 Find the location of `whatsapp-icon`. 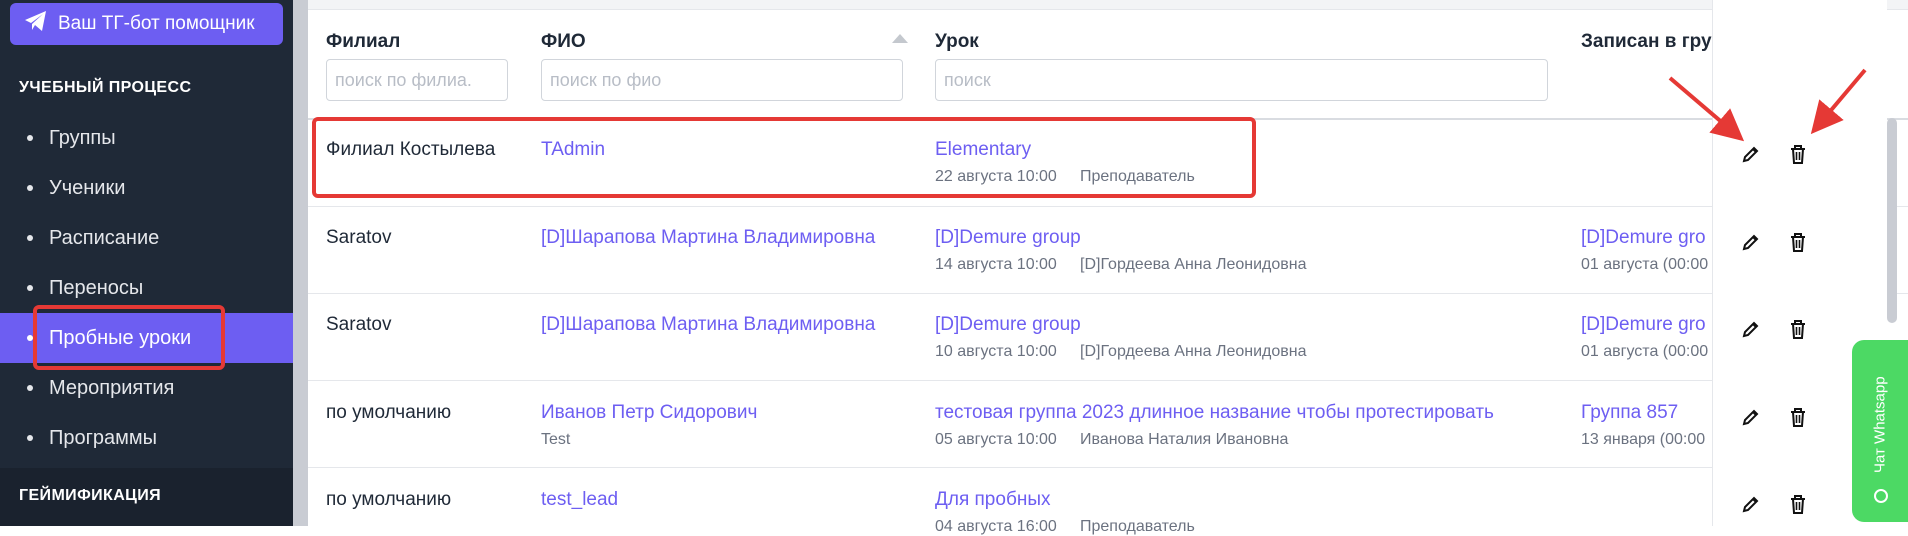

whatsapp-icon is located at coordinates (1881, 498).